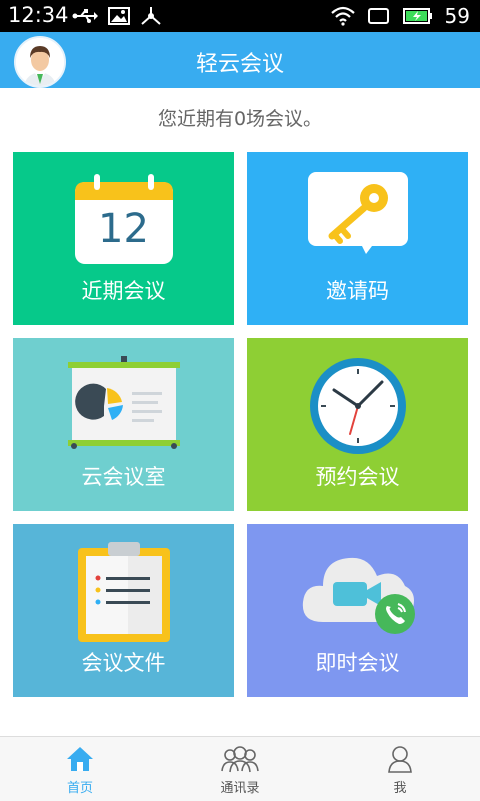 Image resolution: width=480 pixels, height=801 pixels. I want to click on tile-meeting-files: 会议文件, so click(123, 610).